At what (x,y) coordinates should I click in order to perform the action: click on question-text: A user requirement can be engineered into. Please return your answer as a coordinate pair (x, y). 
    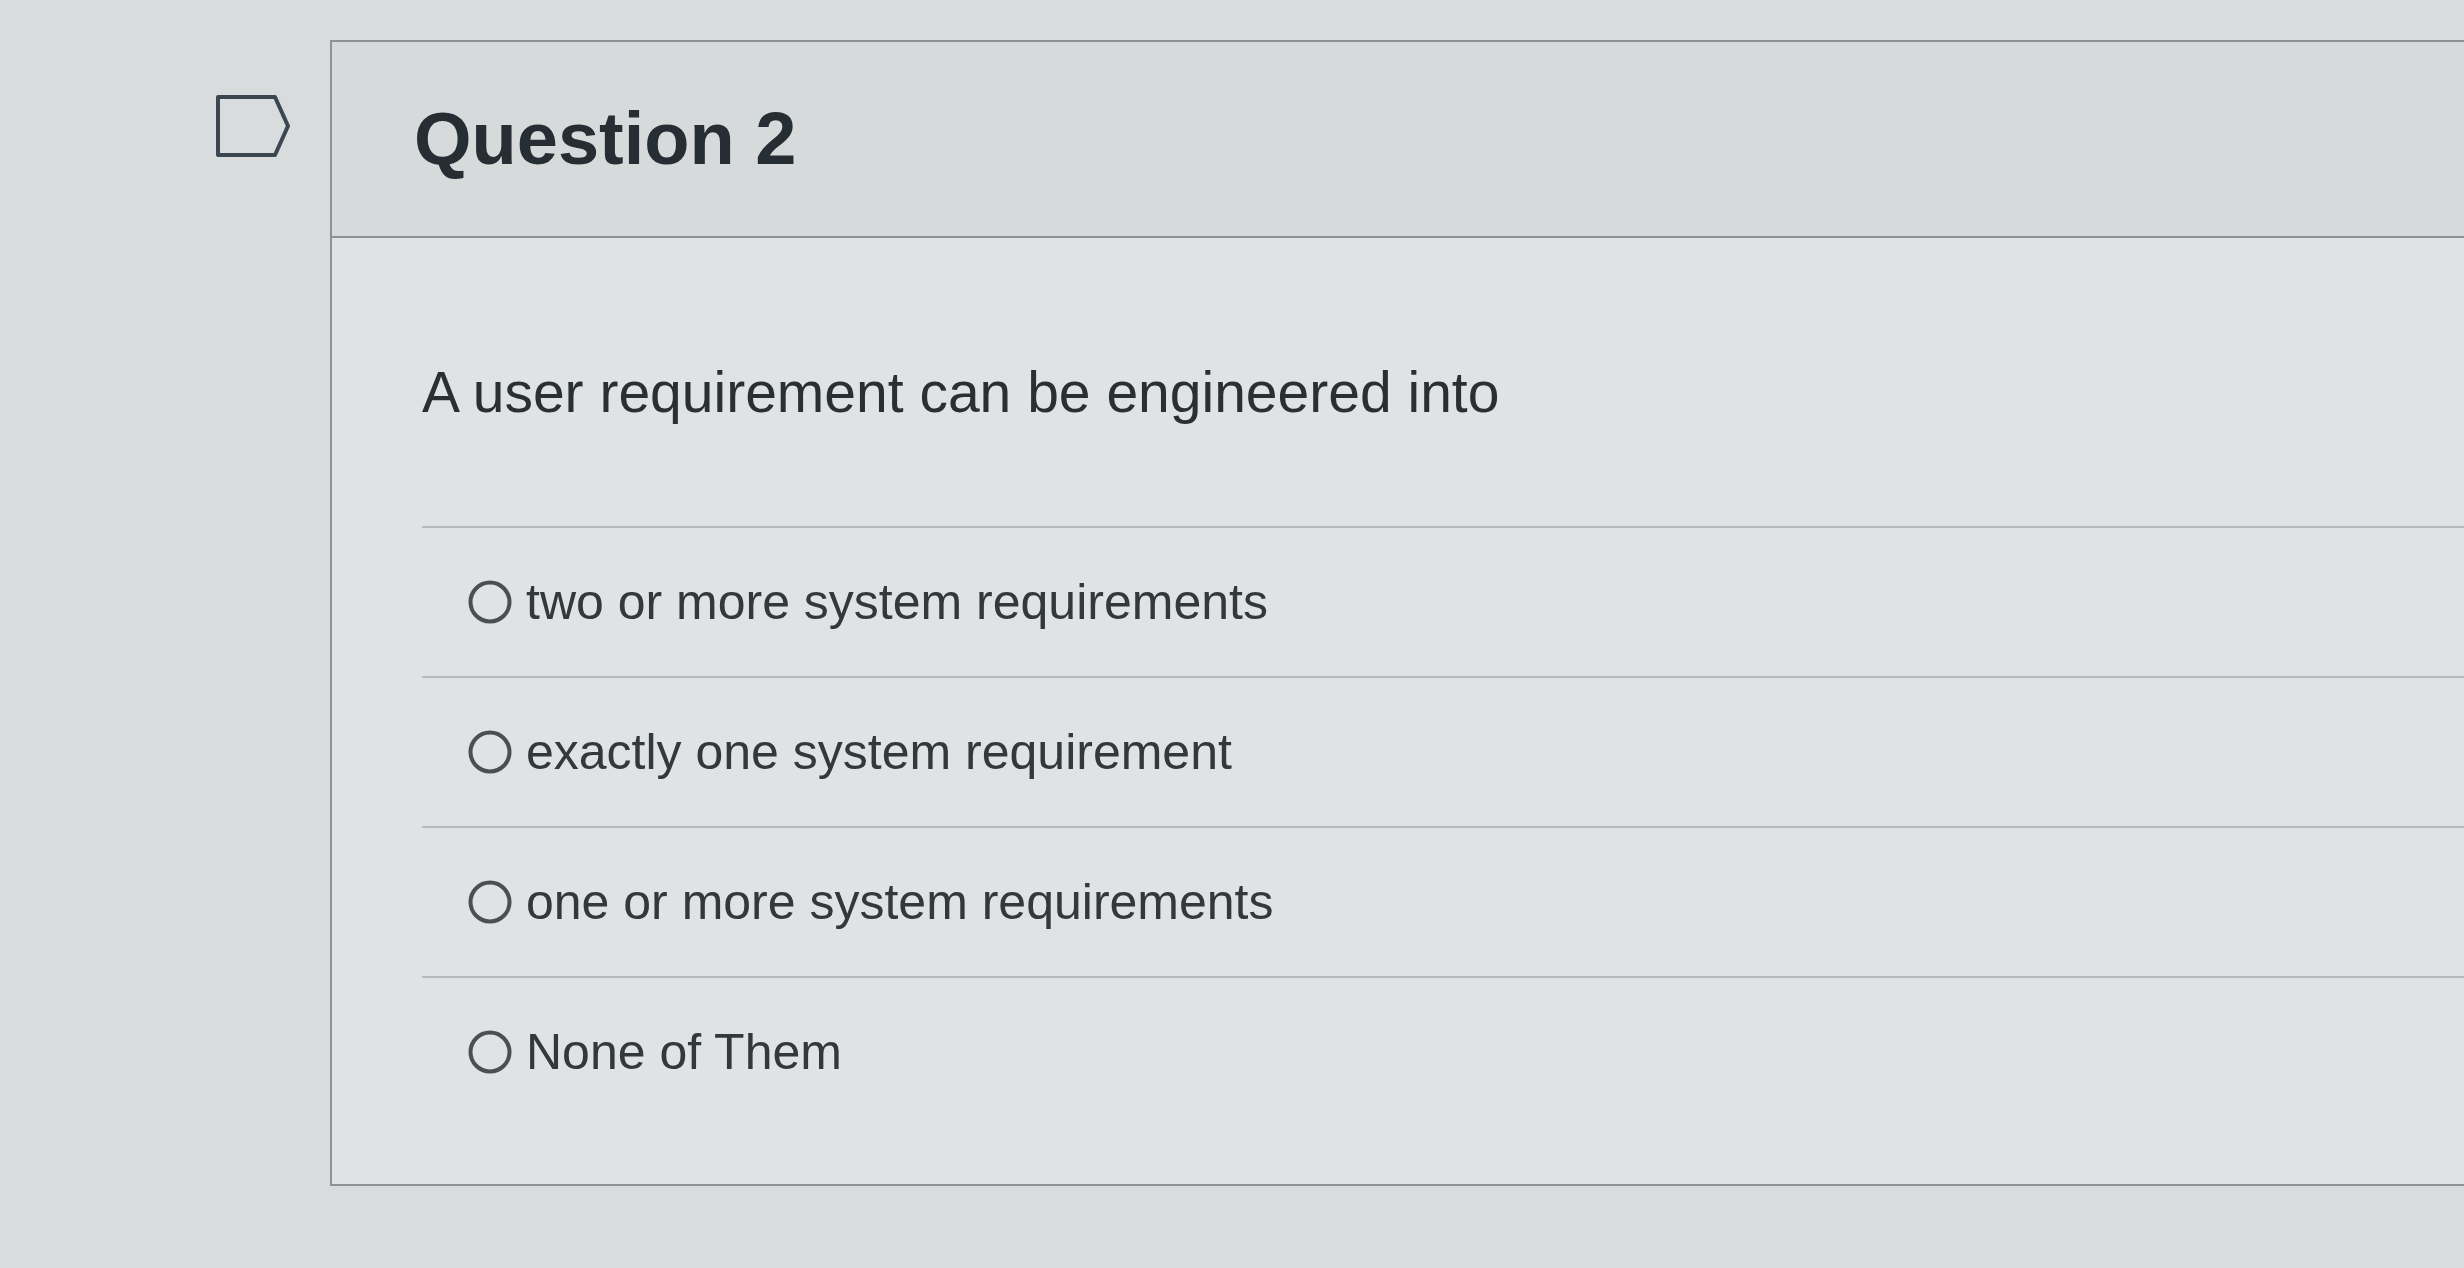
    Looking at the image, I should click on (961, 392).